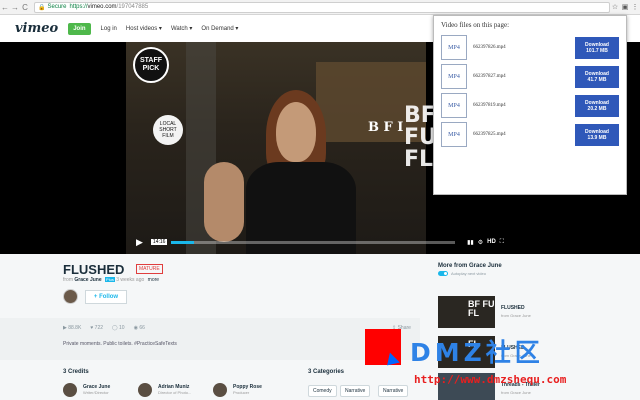 Image resolution: width=640 pixels, height=400 pixels. I want to click on file-name: 662397825.mp4, so click(489, 134).